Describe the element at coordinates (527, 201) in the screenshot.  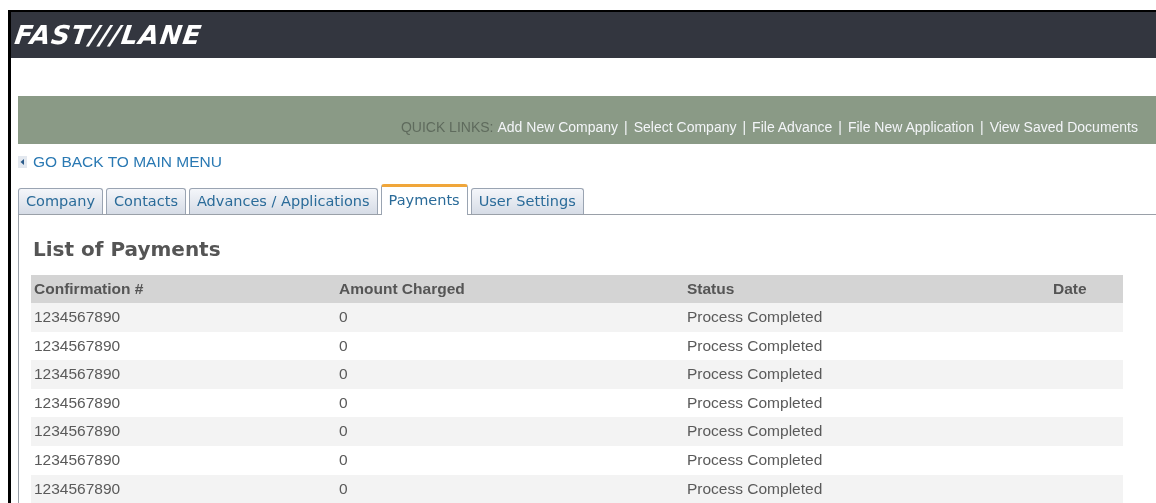
I see `tab: User Settings` at that location.